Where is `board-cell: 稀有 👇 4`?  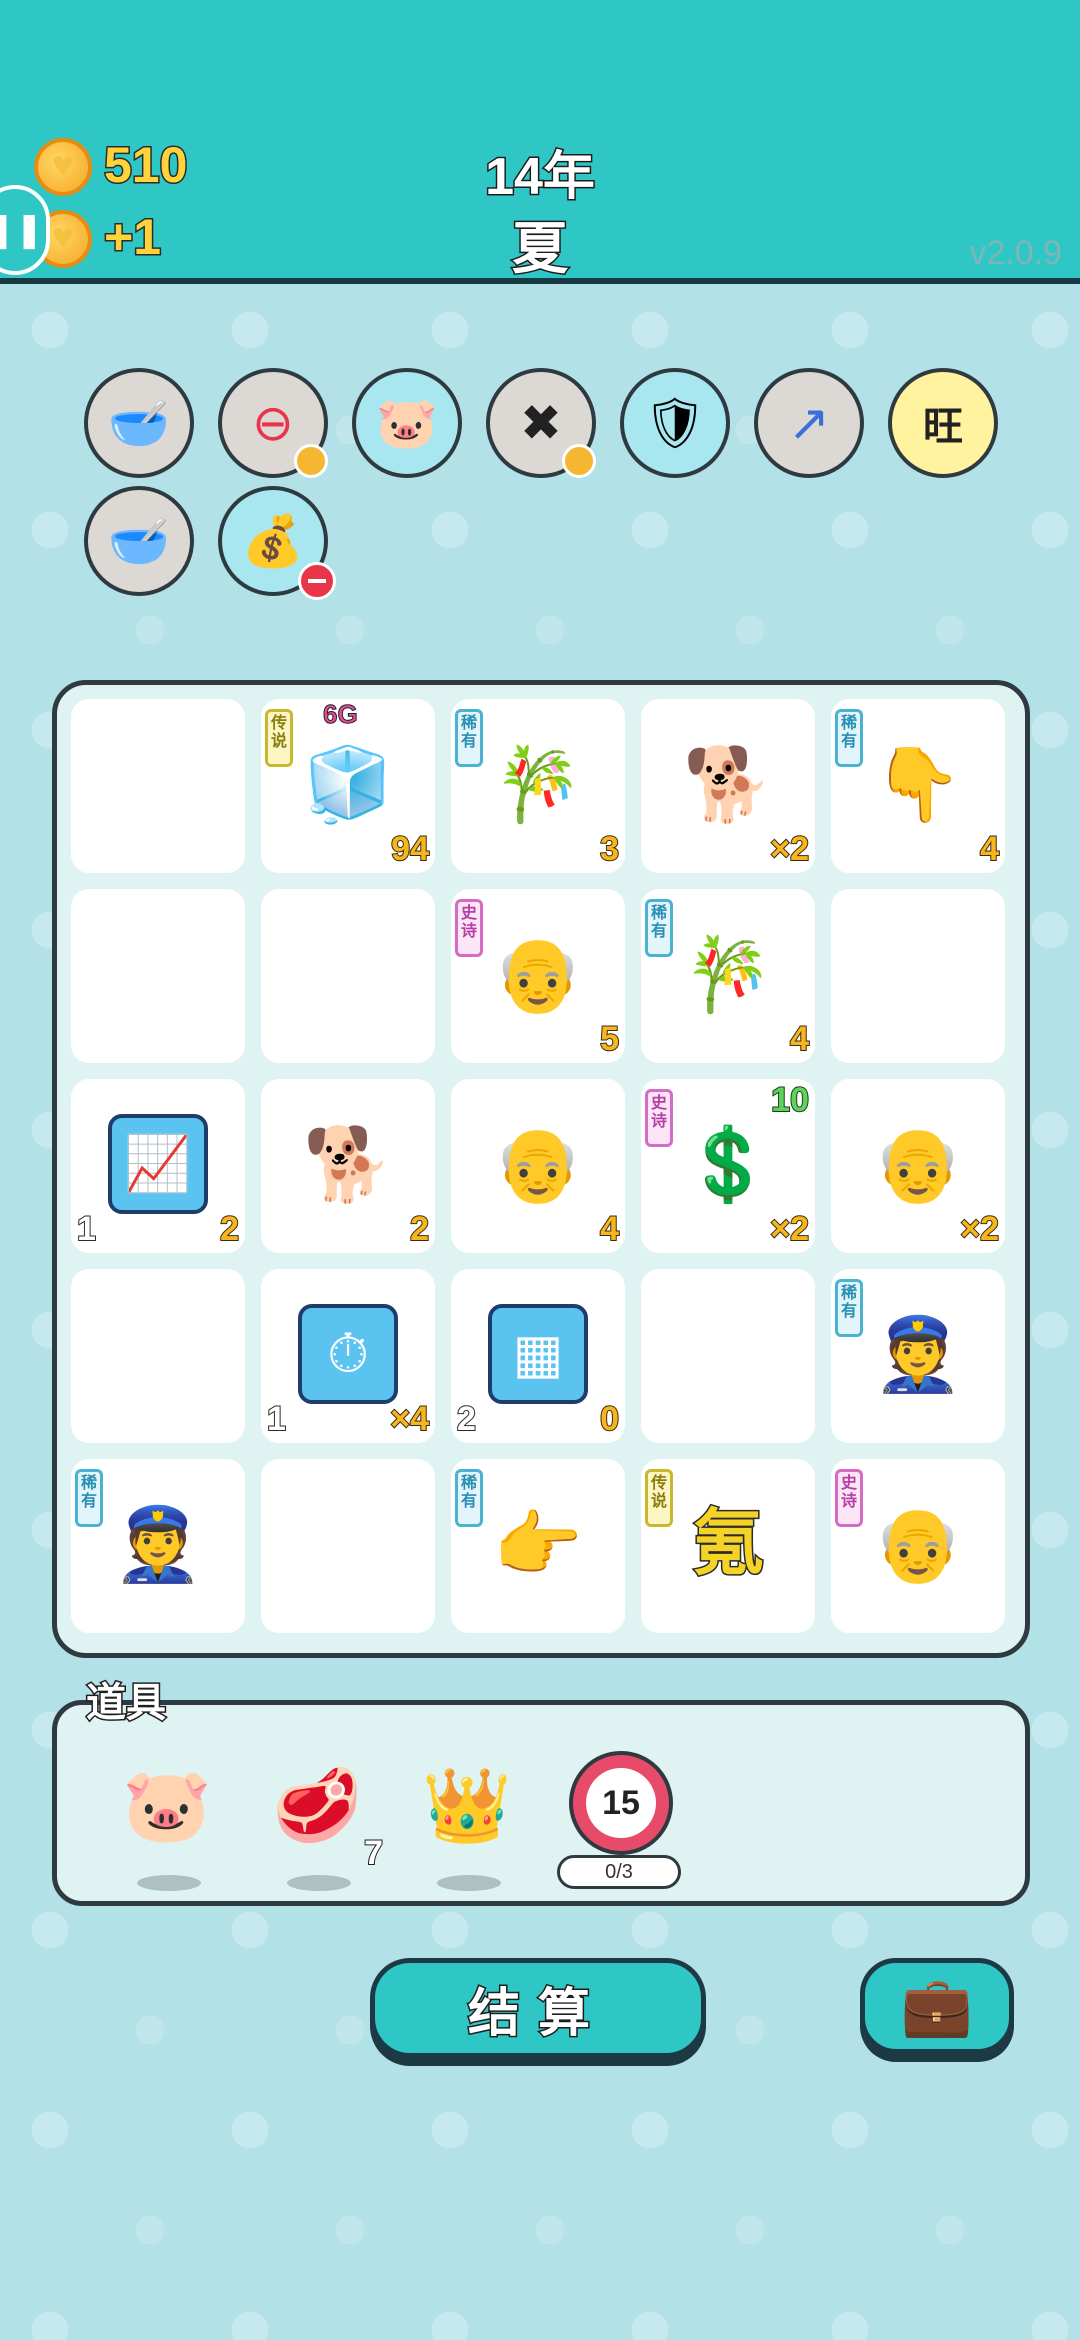
board-cell: 稀有 👇 4 is located at coordinates (918, 786).